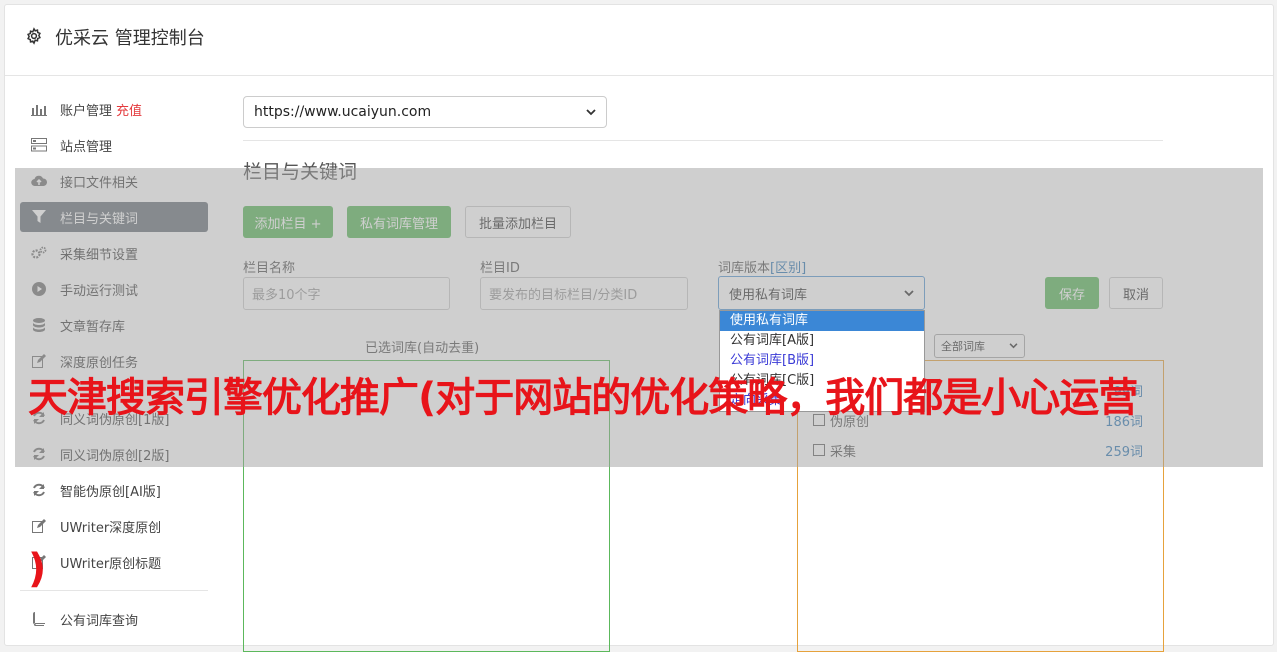  I want to click on private-lib-button: 私有词库管理, so click(399, 222).